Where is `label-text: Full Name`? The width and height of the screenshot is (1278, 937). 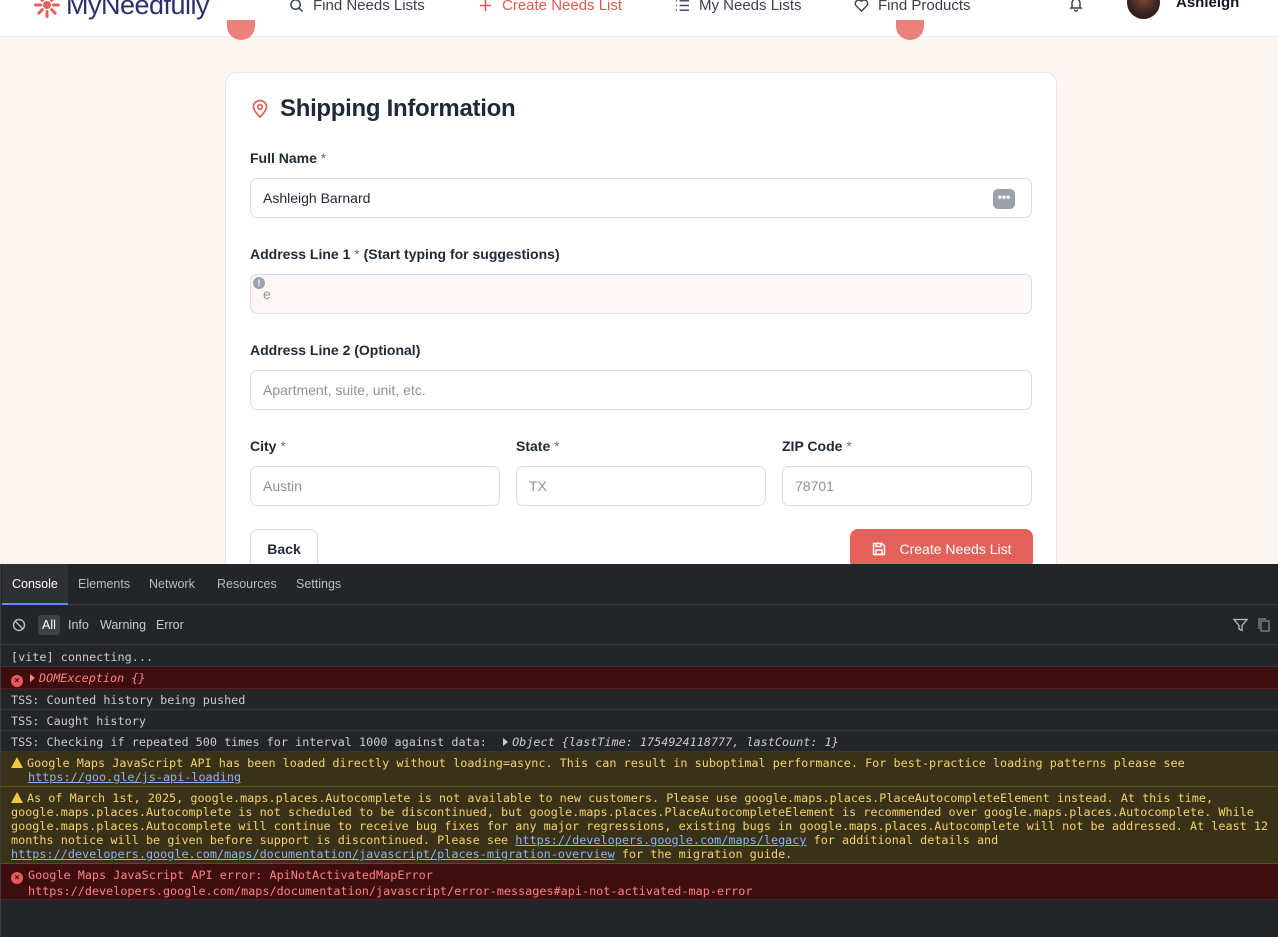 label-text: Full Name is located at coordinates (283, 158).